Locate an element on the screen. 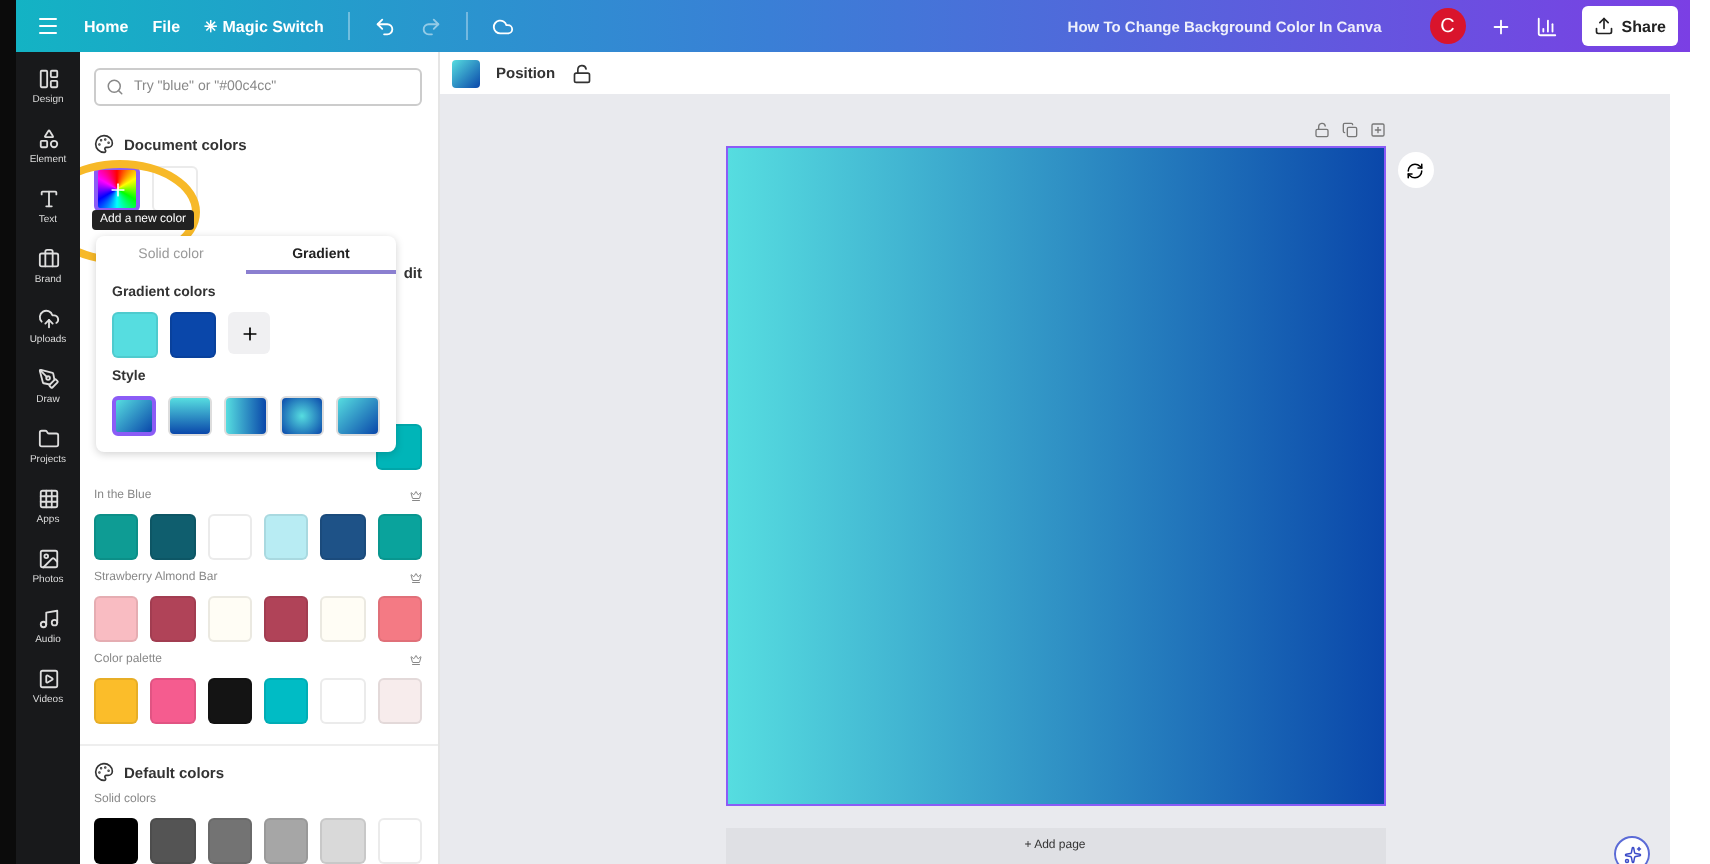 This screenshot has width=1710, height=864. lock-icon is located at coordinates (581, 73).